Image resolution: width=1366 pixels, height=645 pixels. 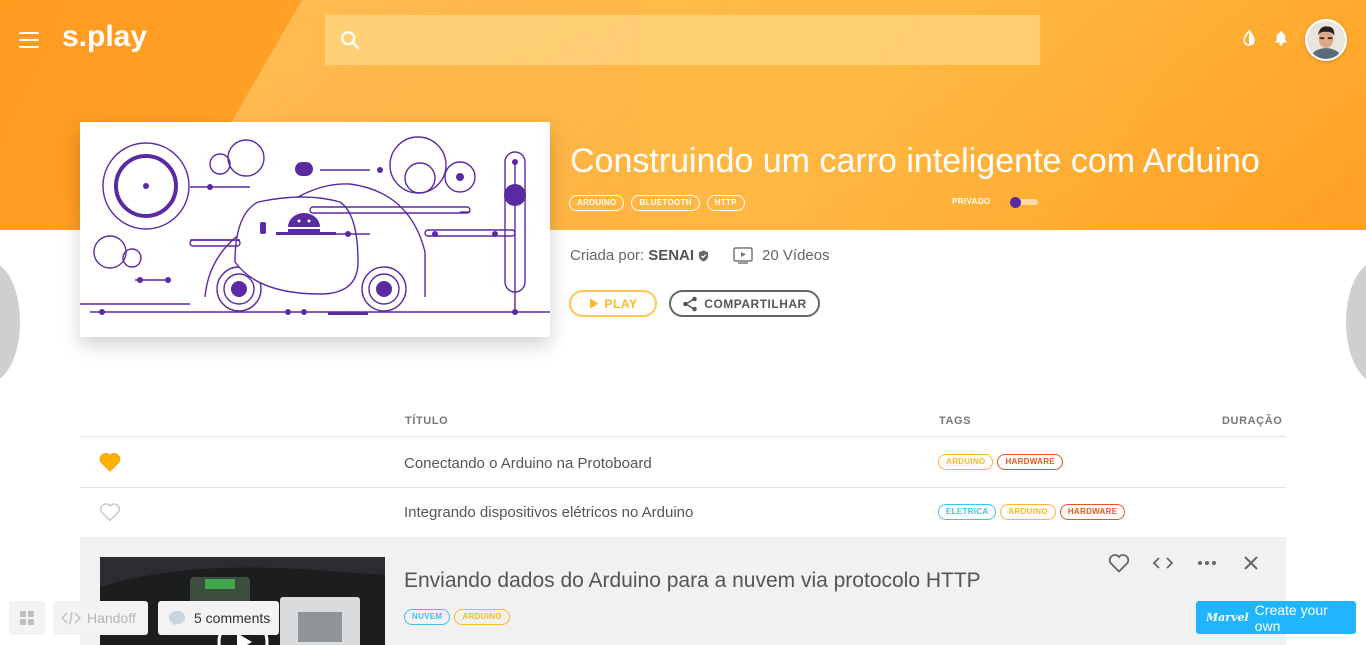 What do you see at coordinates (967, 512) in the screenshot?
I see `video-tag: ELETRICA` at bounding box center [967, 512].